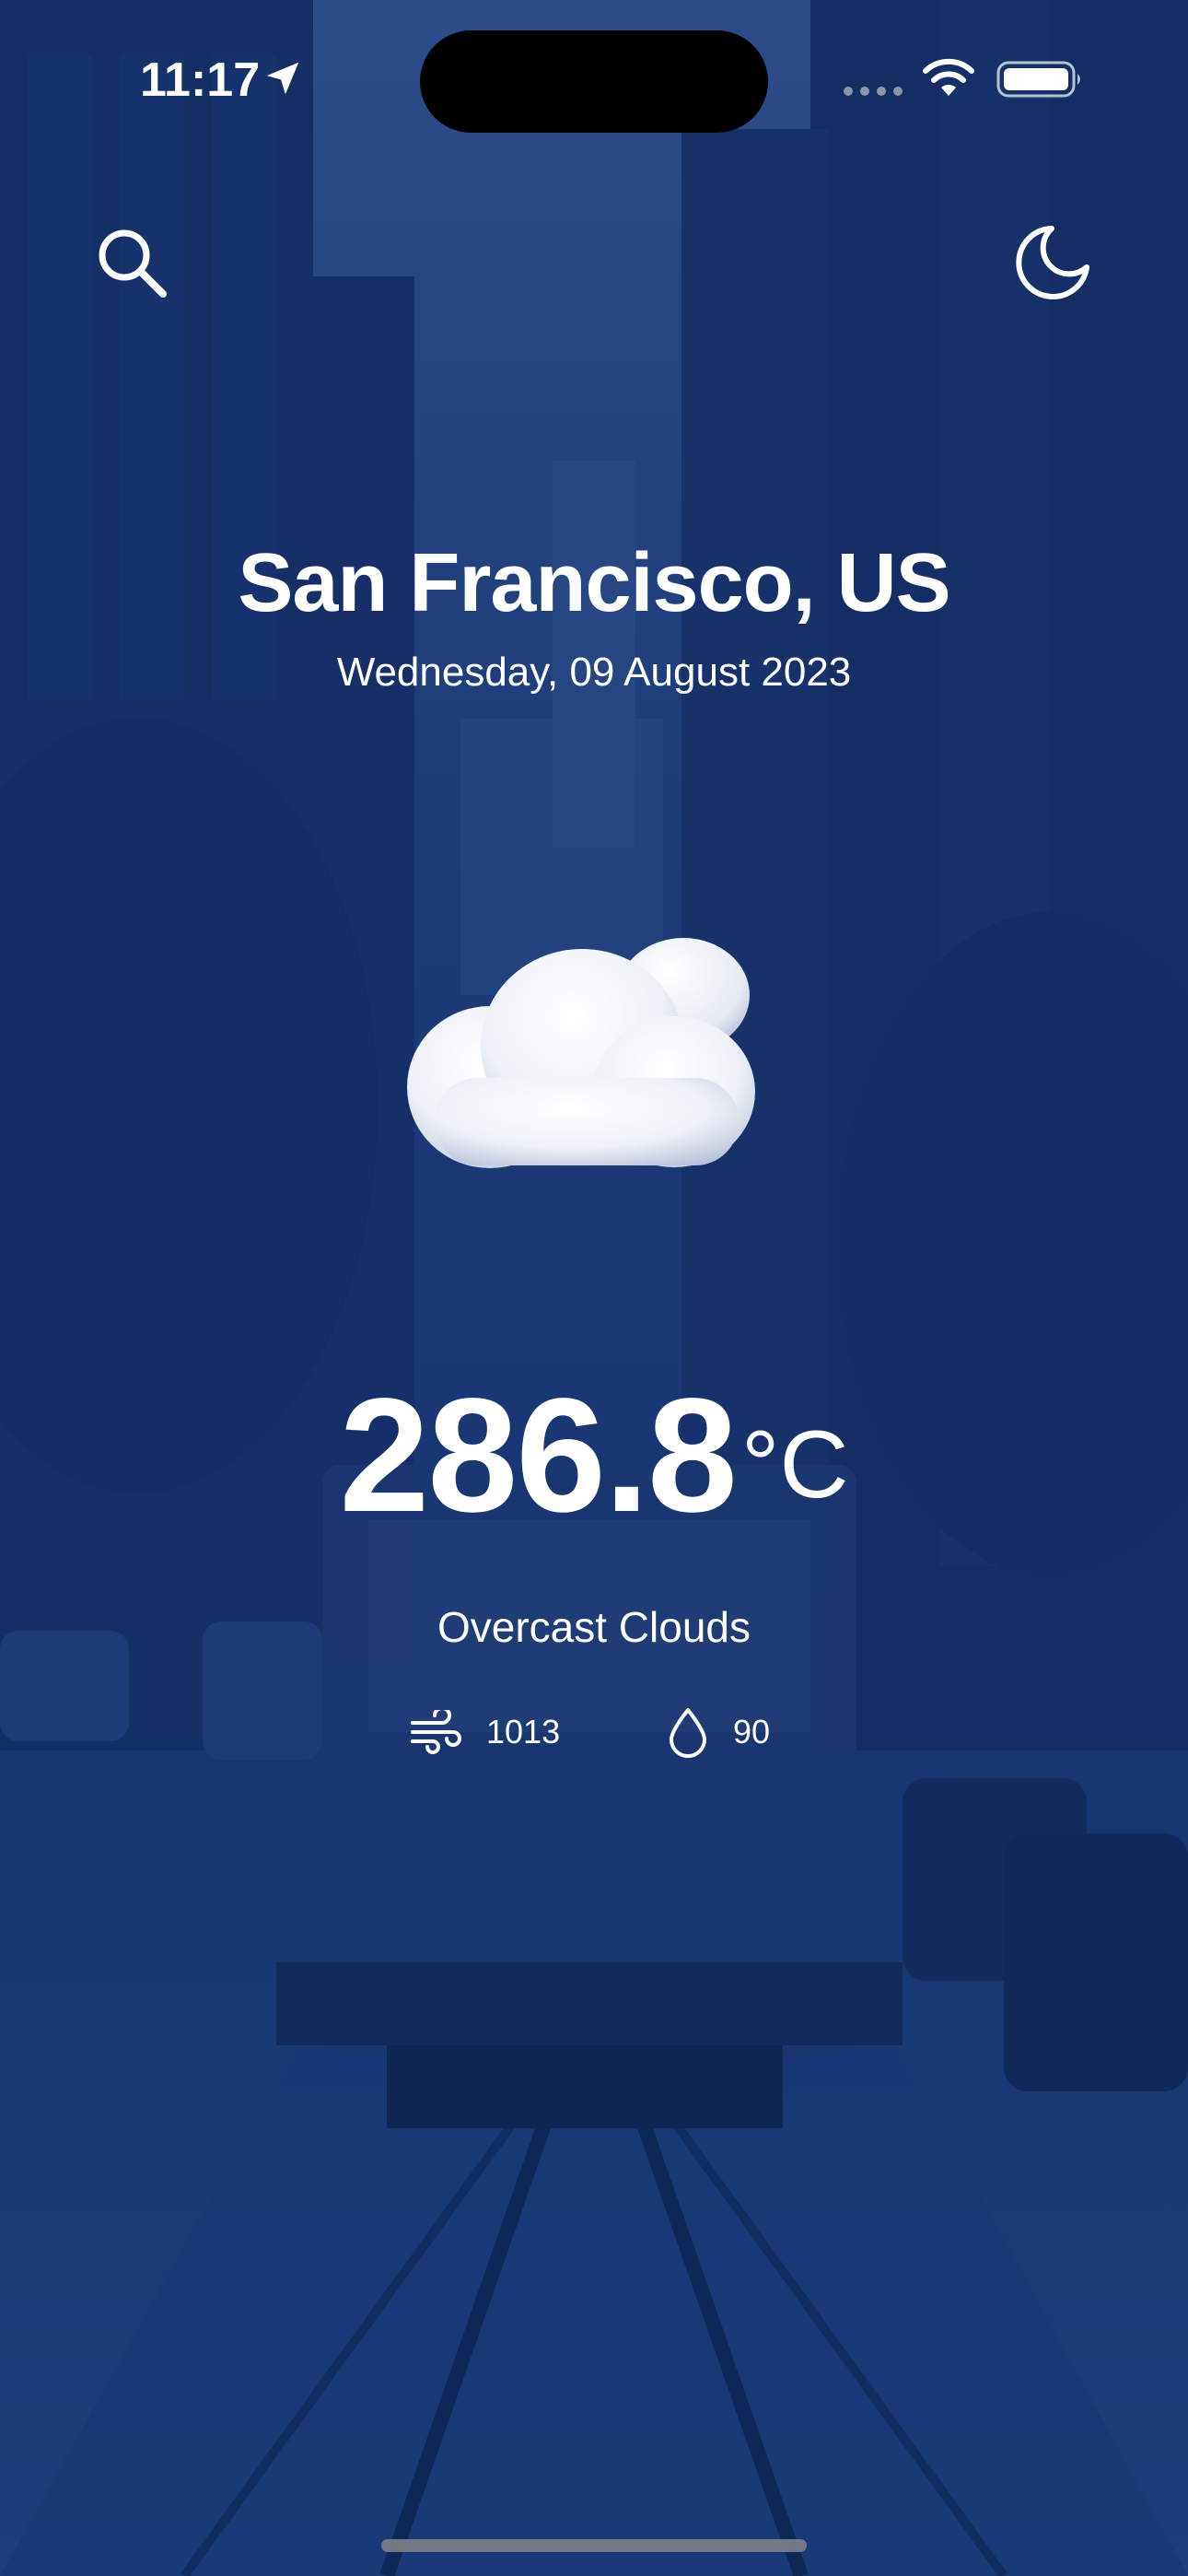  What do you see at coordinates (594, 2545) in the screenshot?
I see `home-indicator` at bounding box center [594, 2545].